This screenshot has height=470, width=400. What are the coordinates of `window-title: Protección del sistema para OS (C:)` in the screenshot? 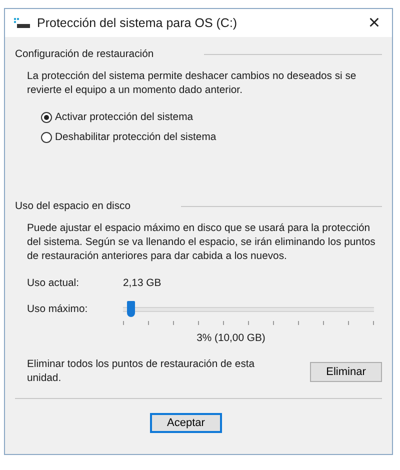 It's located at (137, 23).